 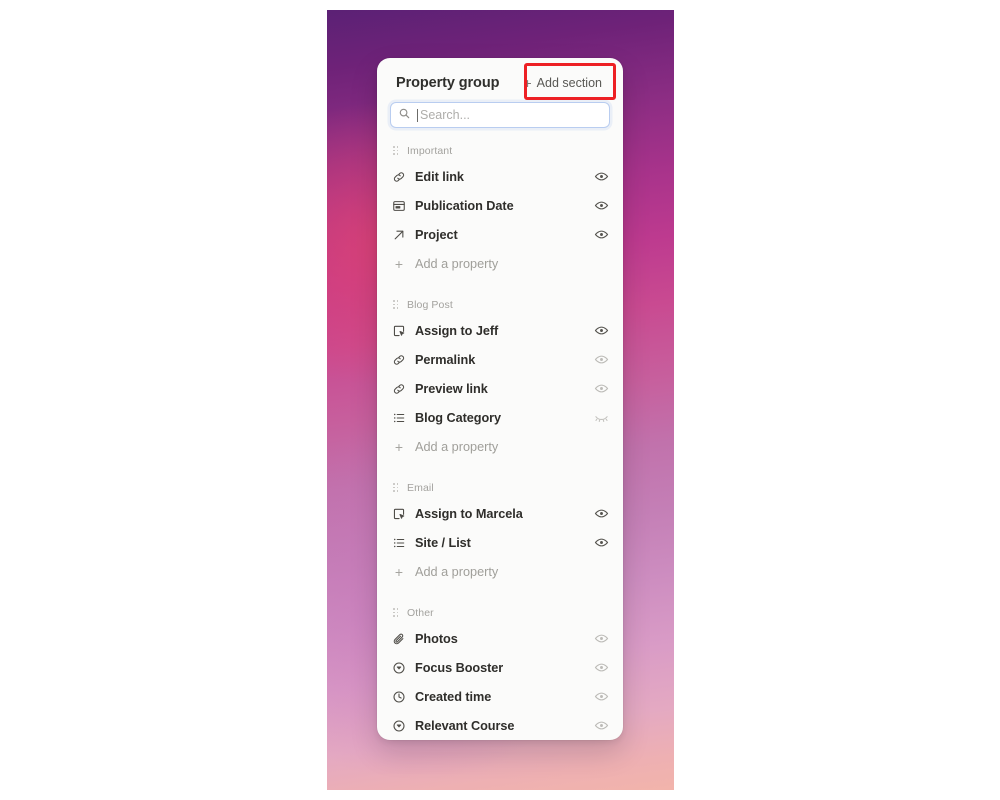 I want to click on property-name: Blog Category, so click(x=458, y=417).